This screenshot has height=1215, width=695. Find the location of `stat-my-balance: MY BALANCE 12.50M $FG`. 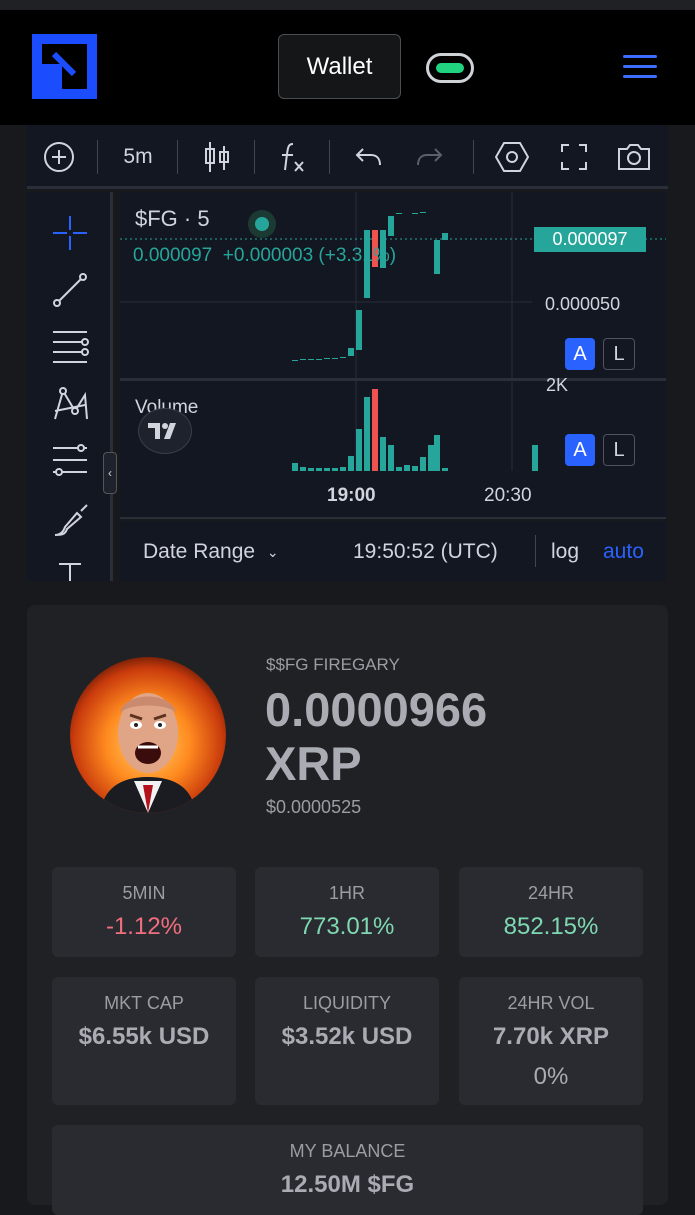

stat-my-balance: MY BALANCE 12.50M $FG is located at coordinates (347, 1170).